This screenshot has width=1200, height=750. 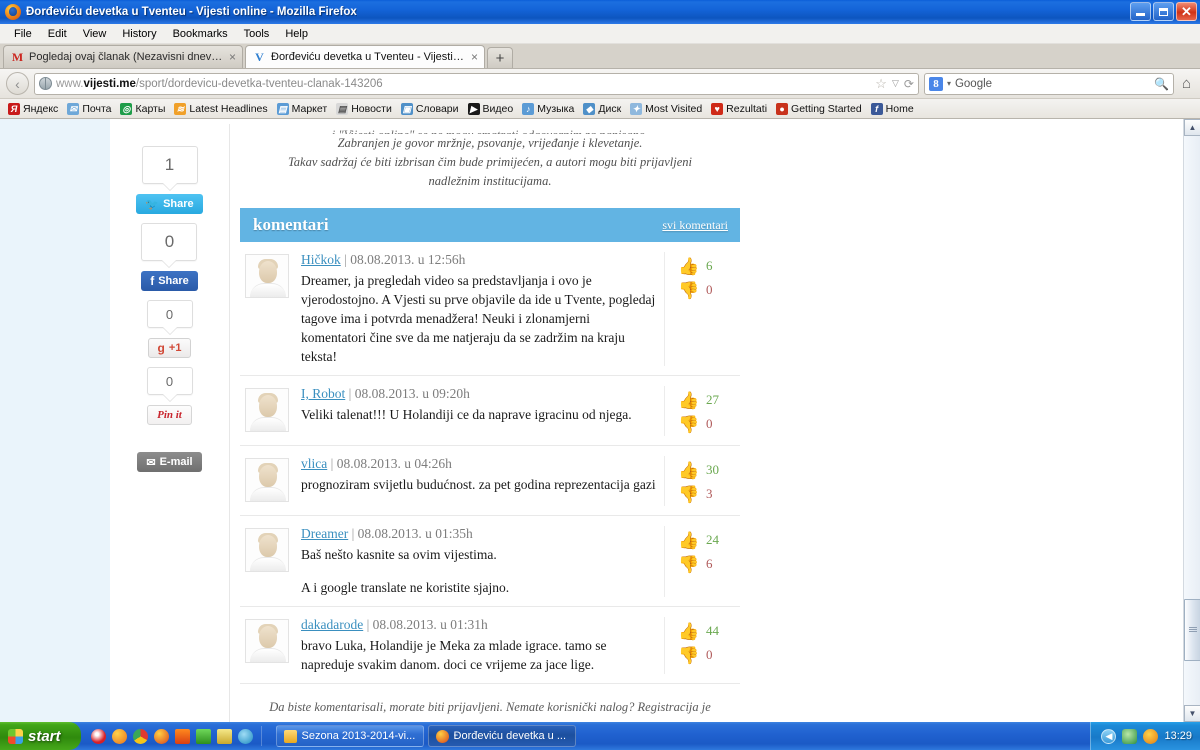 What do you see at coordinates (709, 400) in the screenshot?
I see `vote-up-row: 👍 27` at bounding box center [709, 400].